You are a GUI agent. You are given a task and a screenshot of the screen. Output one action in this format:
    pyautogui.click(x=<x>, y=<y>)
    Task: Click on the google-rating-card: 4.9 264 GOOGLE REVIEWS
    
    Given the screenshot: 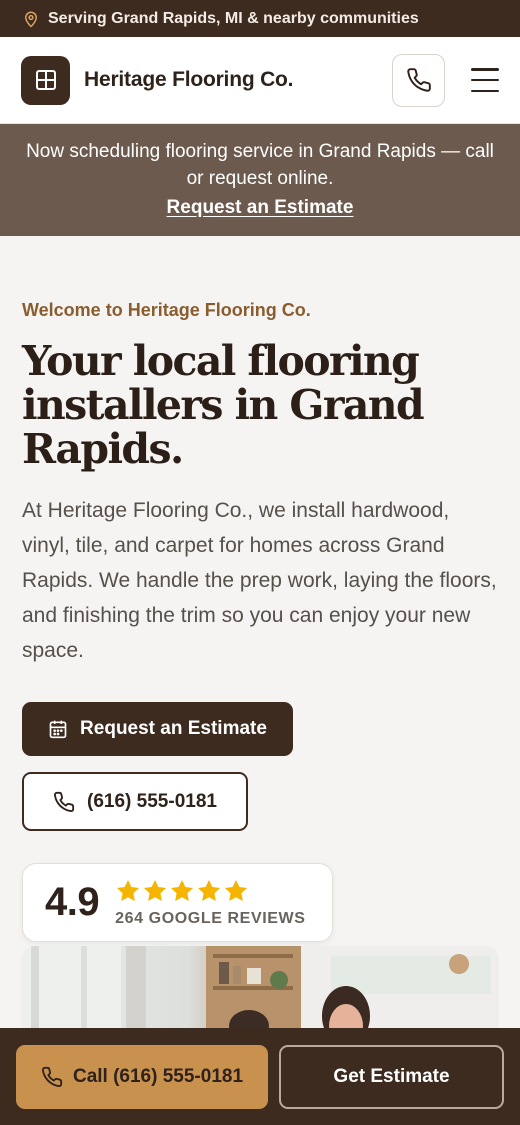 What is the action you would take?
    pyautogui.click(x=177, y=902)
    